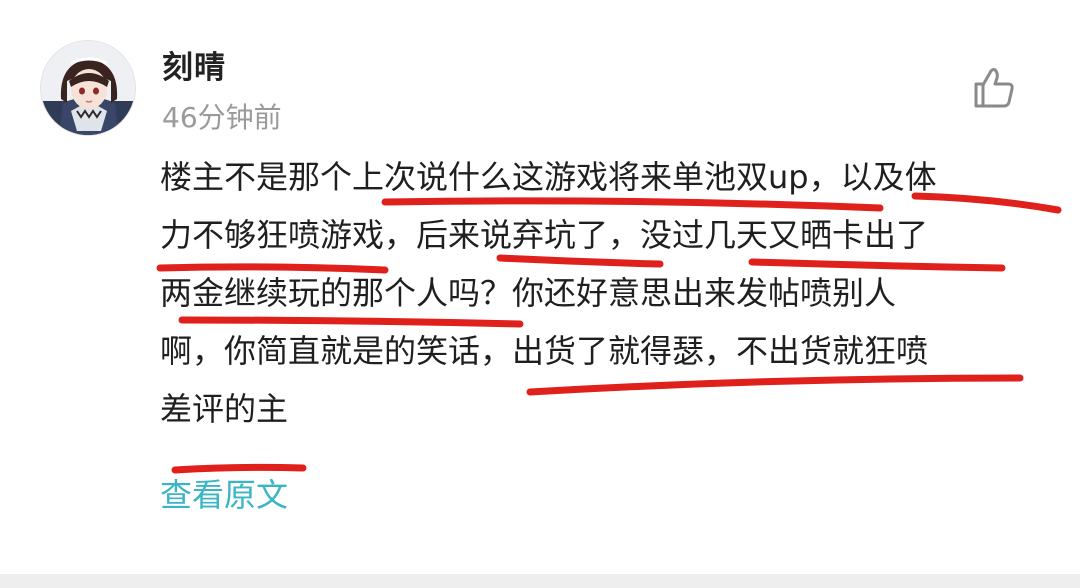 The width and height of the screenshot is (1080, 588). Describe the element at coordinates (222, 117) in the screenshot. I see `timestamp: 46分钟前` at that location.